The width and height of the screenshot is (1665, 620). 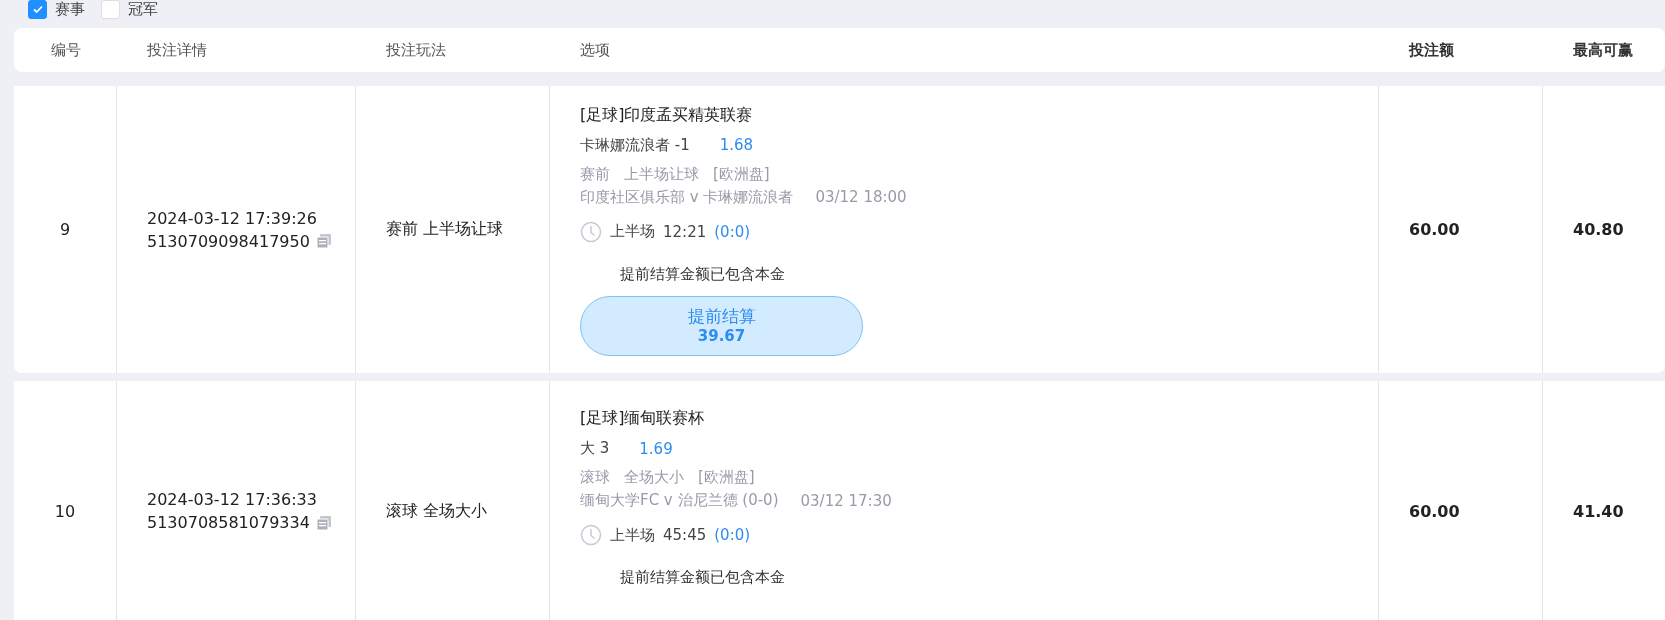 What do you see at coordinates (232, 499) in the screenshot?
I see `bet-time: 2024-03-12 17:36:33` at bounding box center [232, 499].